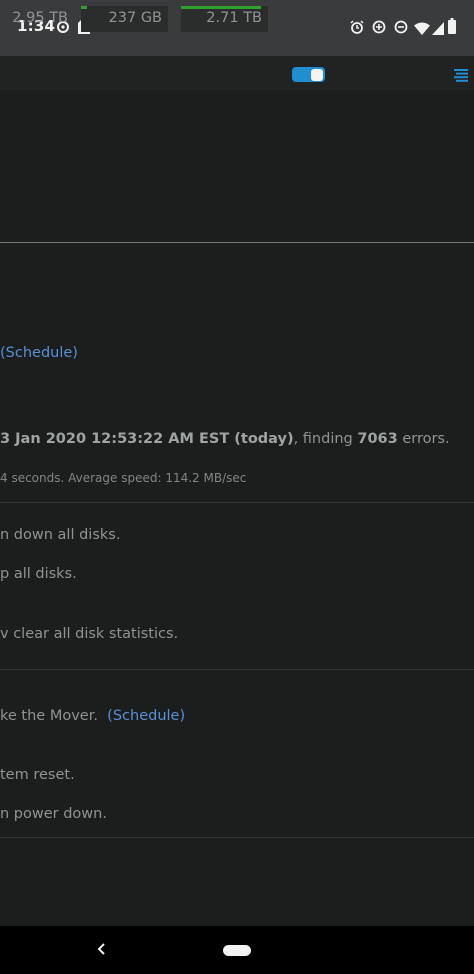 Image resolution: width=474 pixels, height=974 pixels. I want to click on back-chevron-icon, so click(101, 951).